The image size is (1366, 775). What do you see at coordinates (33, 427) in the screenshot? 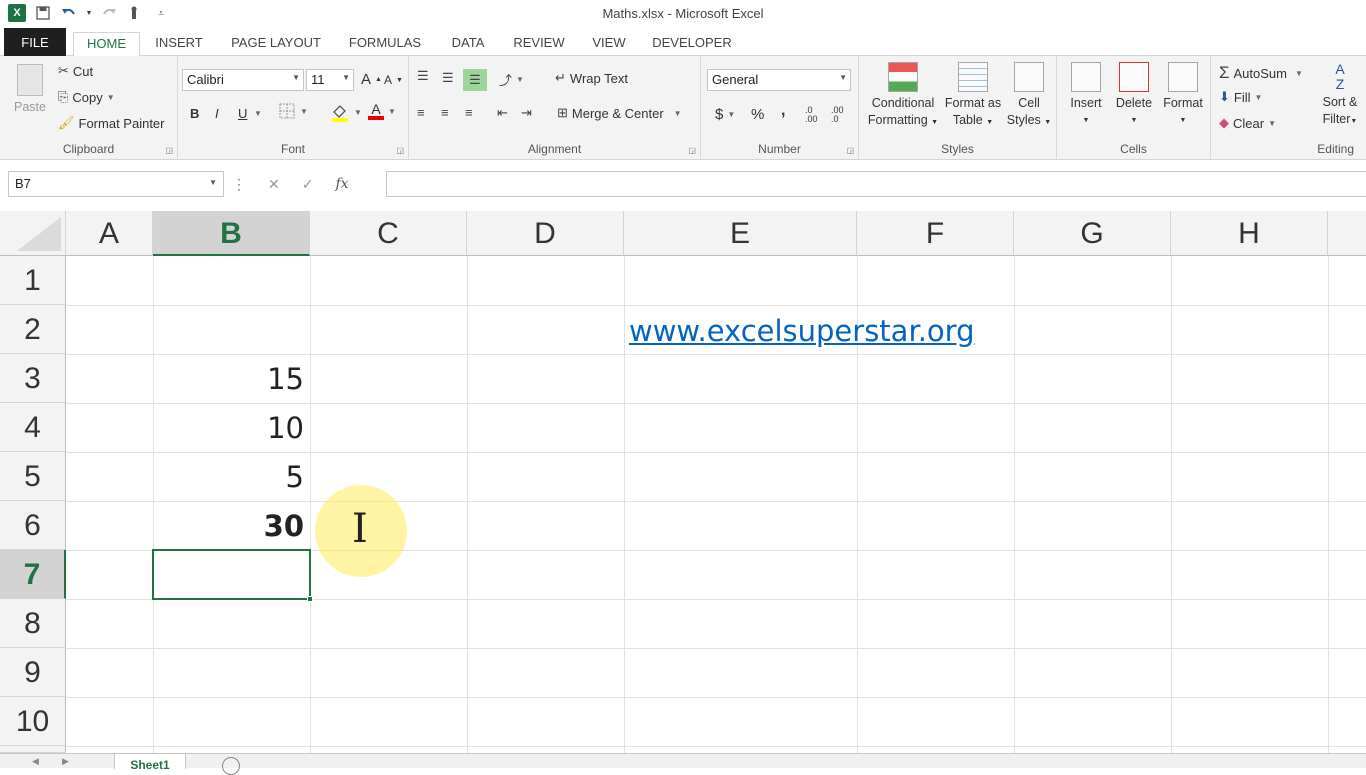
I see `row-header-4: 4` at bounding box center [33, 427].